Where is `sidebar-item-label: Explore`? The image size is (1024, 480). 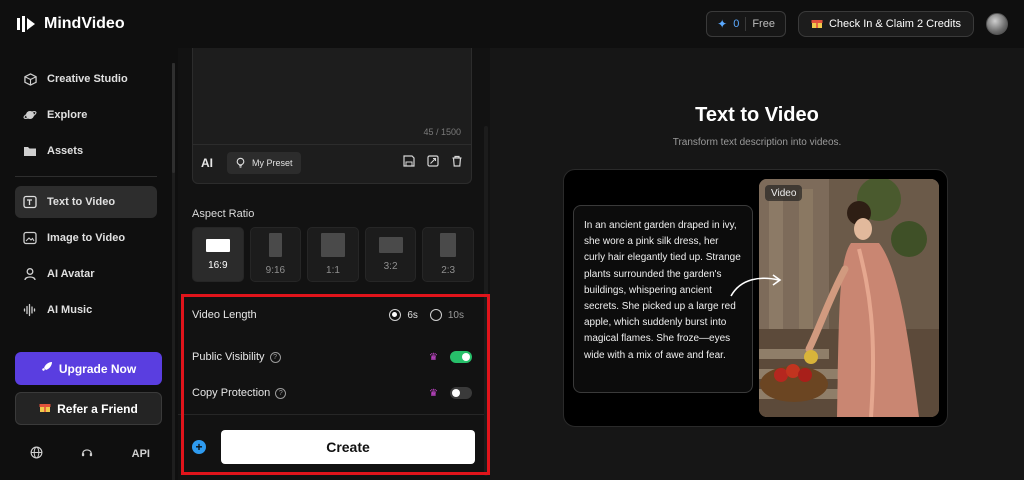 sidebar-item-label: Explore is located at coordinates (67, 115).